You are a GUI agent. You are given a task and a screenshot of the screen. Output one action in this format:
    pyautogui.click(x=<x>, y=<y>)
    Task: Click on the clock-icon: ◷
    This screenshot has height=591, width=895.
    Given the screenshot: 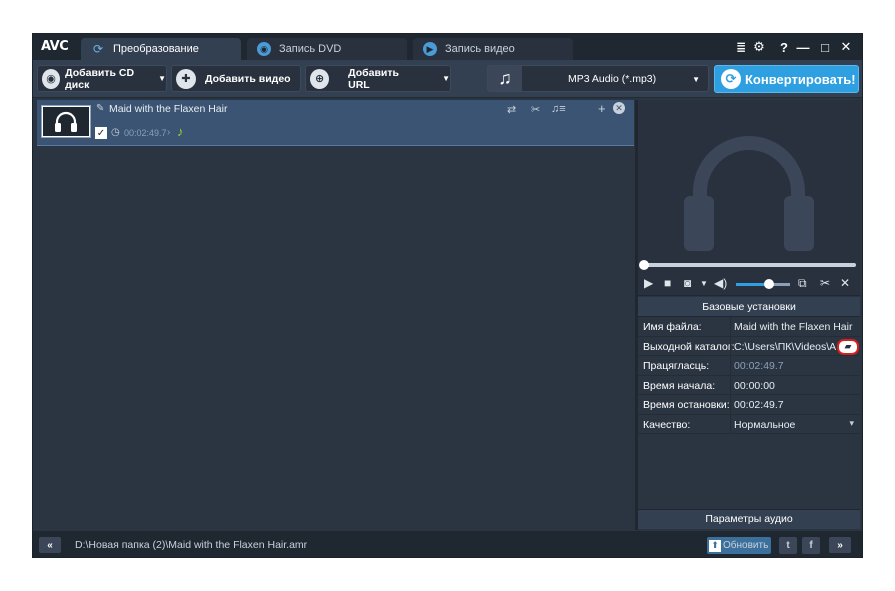 What is the action you would take?
    pyautogui.click(x=115, y=132)
    